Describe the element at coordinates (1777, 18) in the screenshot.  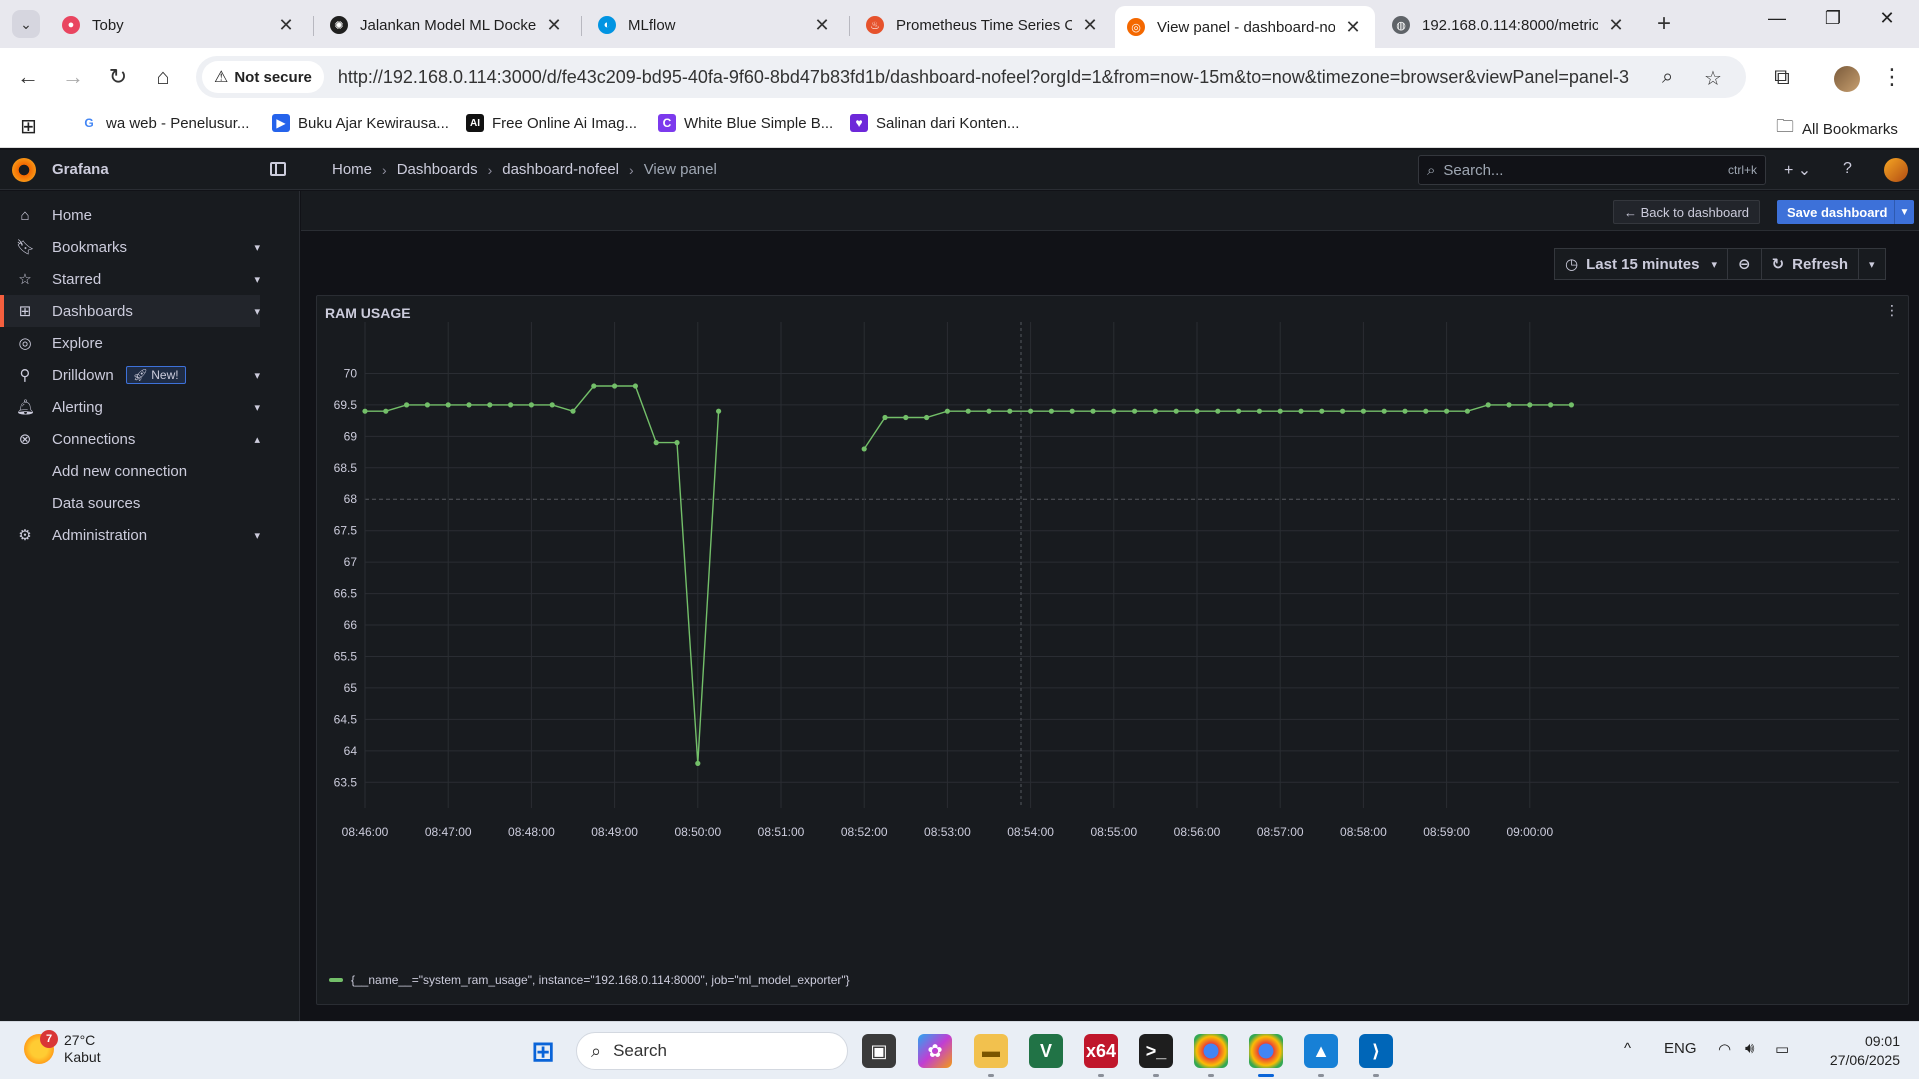
I see `minimize-button: —` at that location.